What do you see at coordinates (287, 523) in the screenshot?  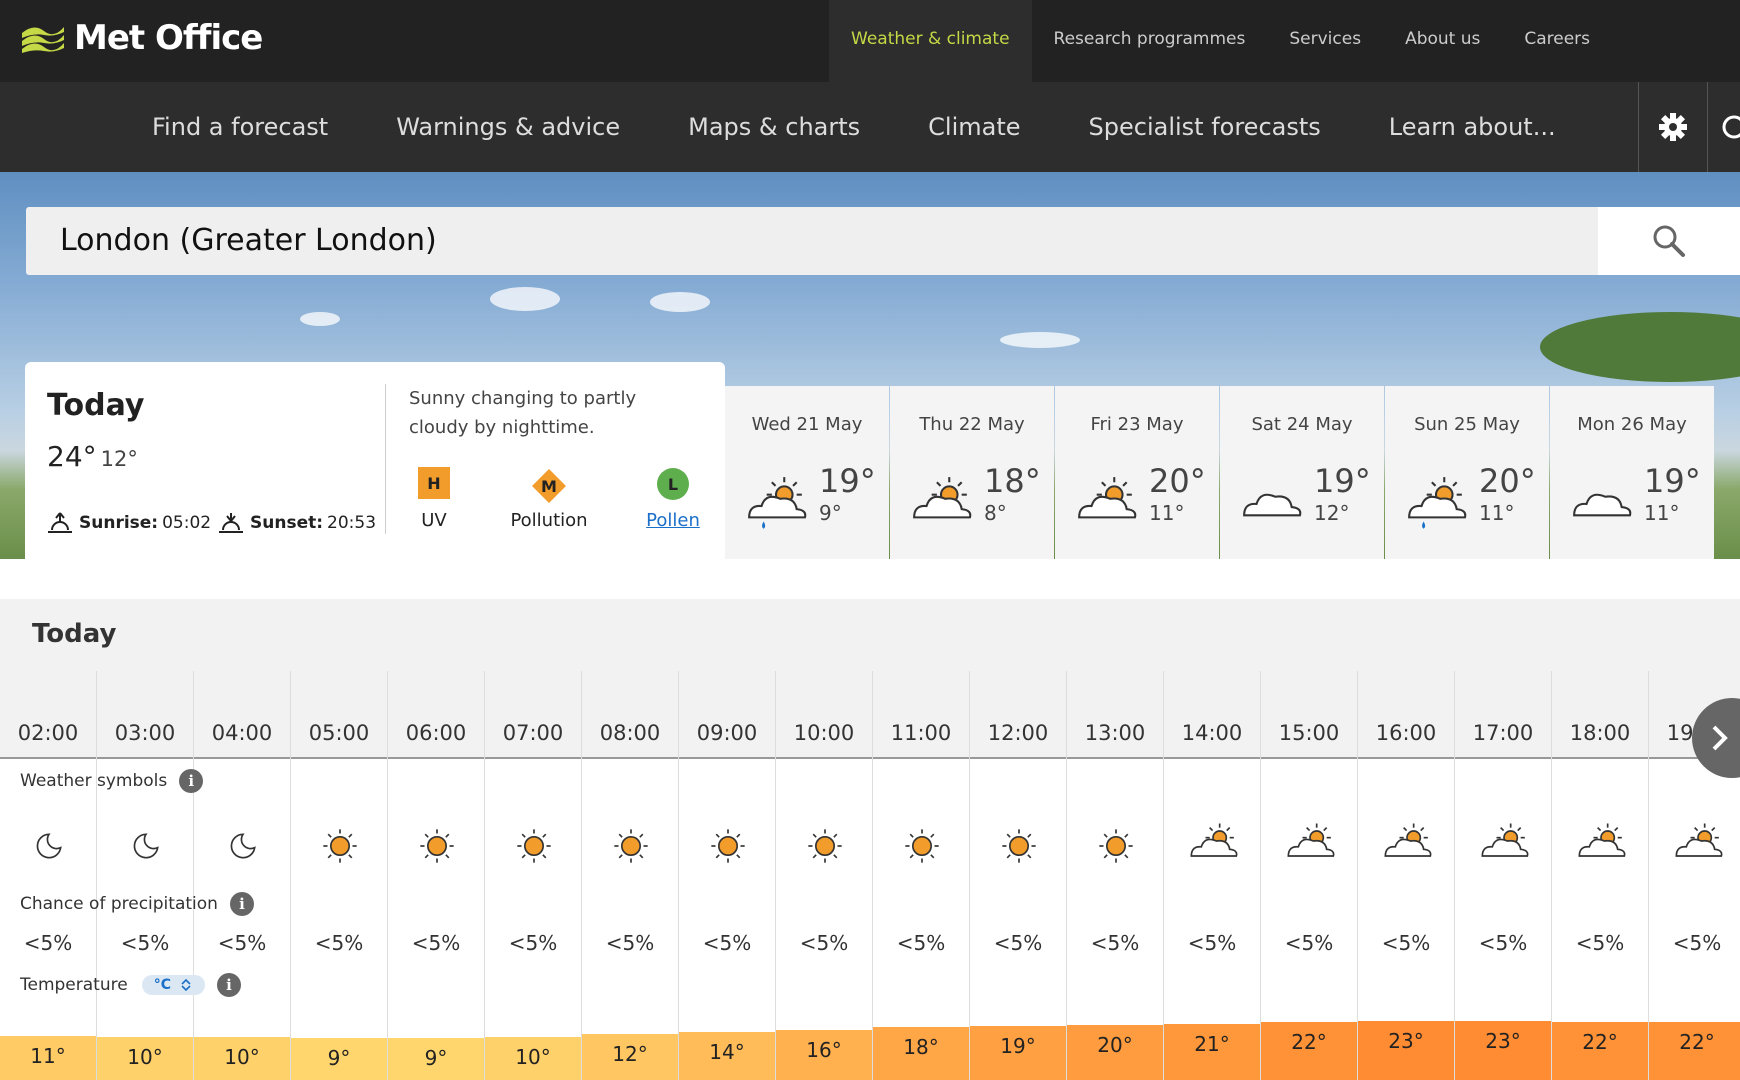 I see `sunset-label: Sunset:` at bounding box center [287, 523].